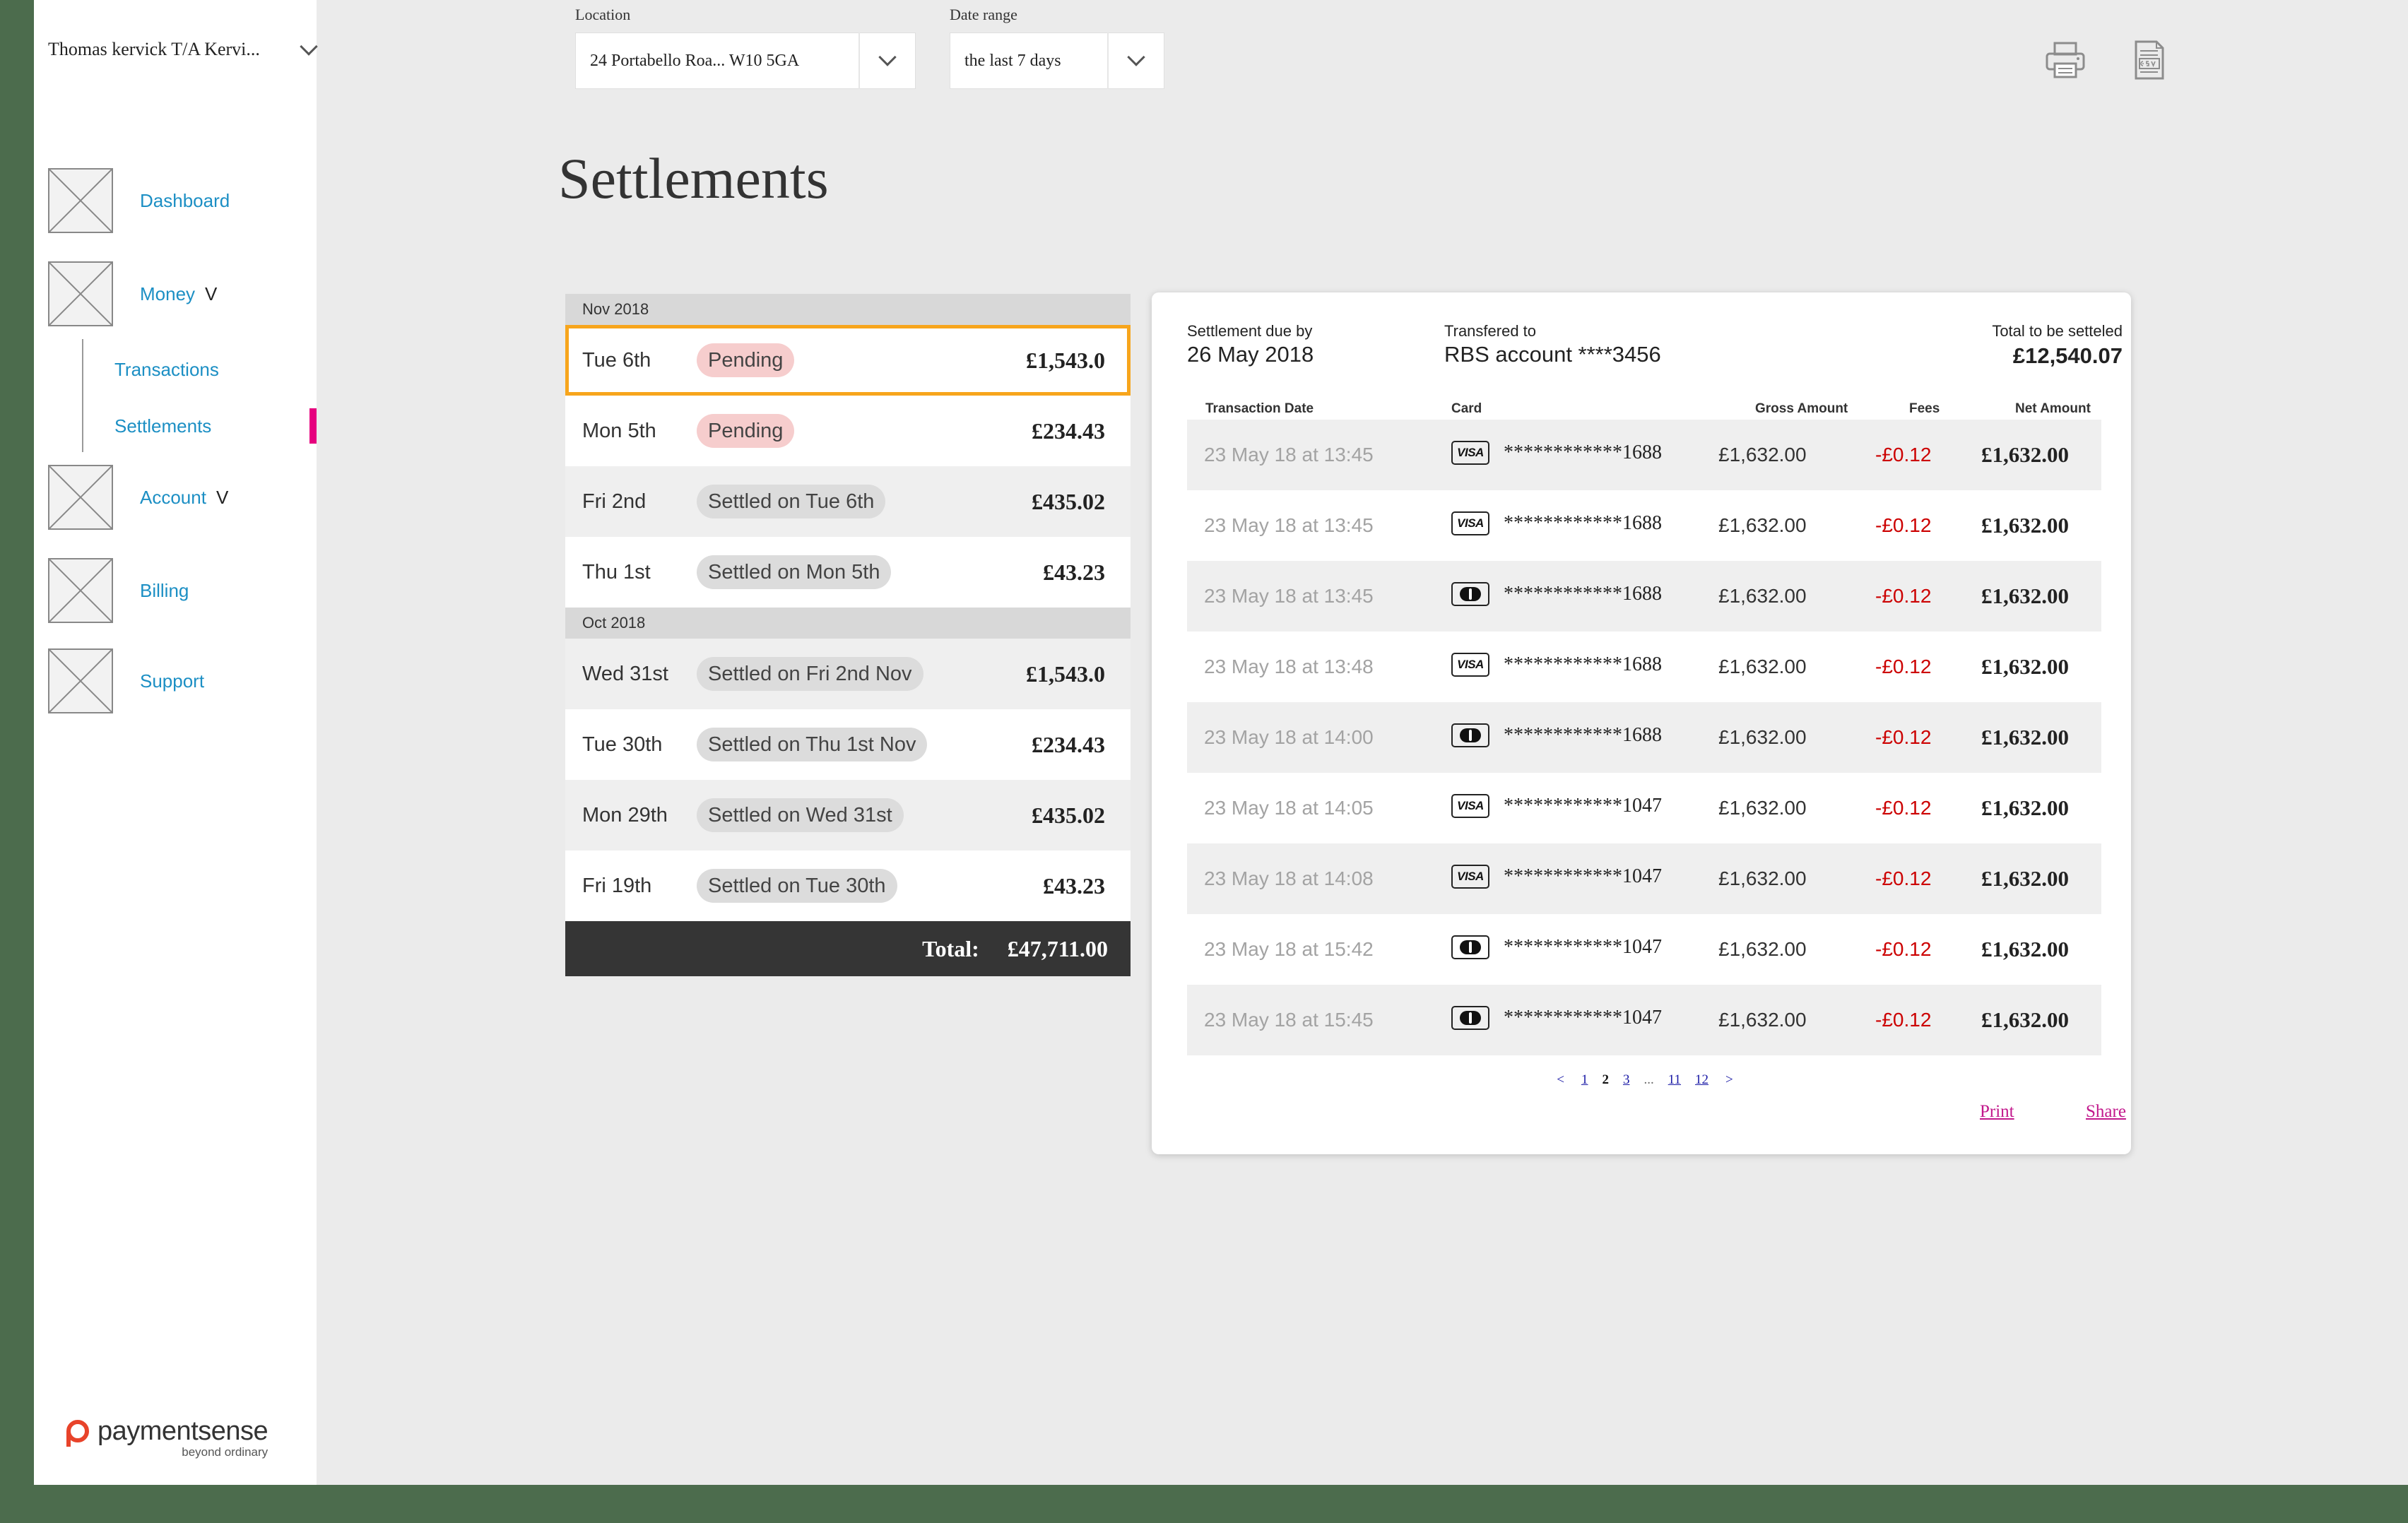  Describe the element at coordinates (1470, 1018) in the screenshot. I see `mastercard-card-icon` at that location.